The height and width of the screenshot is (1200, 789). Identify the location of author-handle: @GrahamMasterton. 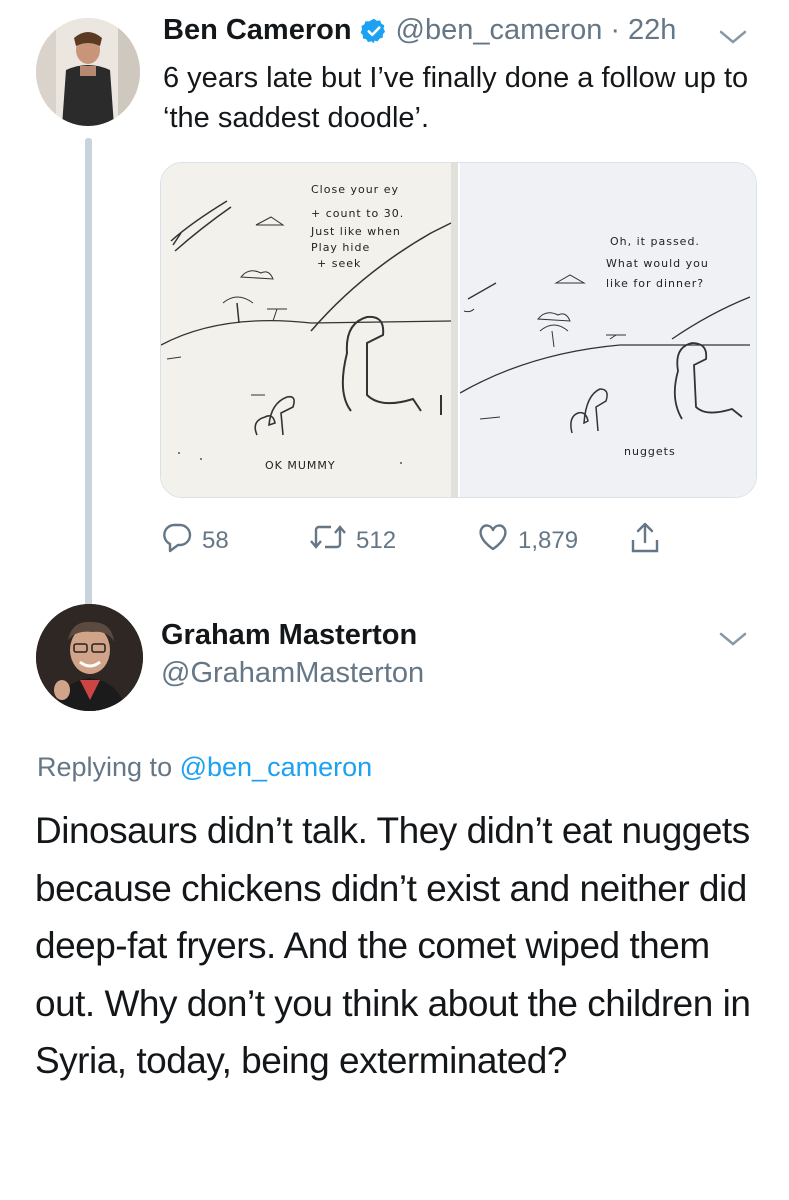
(292, 673).